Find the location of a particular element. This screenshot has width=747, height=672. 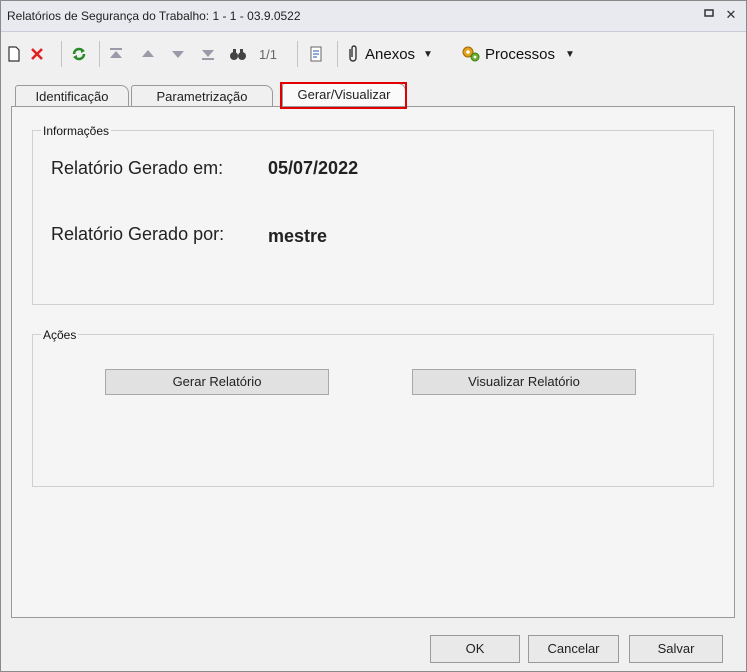

tab-identificacao: Identificação is located at coordinates (72, 96).